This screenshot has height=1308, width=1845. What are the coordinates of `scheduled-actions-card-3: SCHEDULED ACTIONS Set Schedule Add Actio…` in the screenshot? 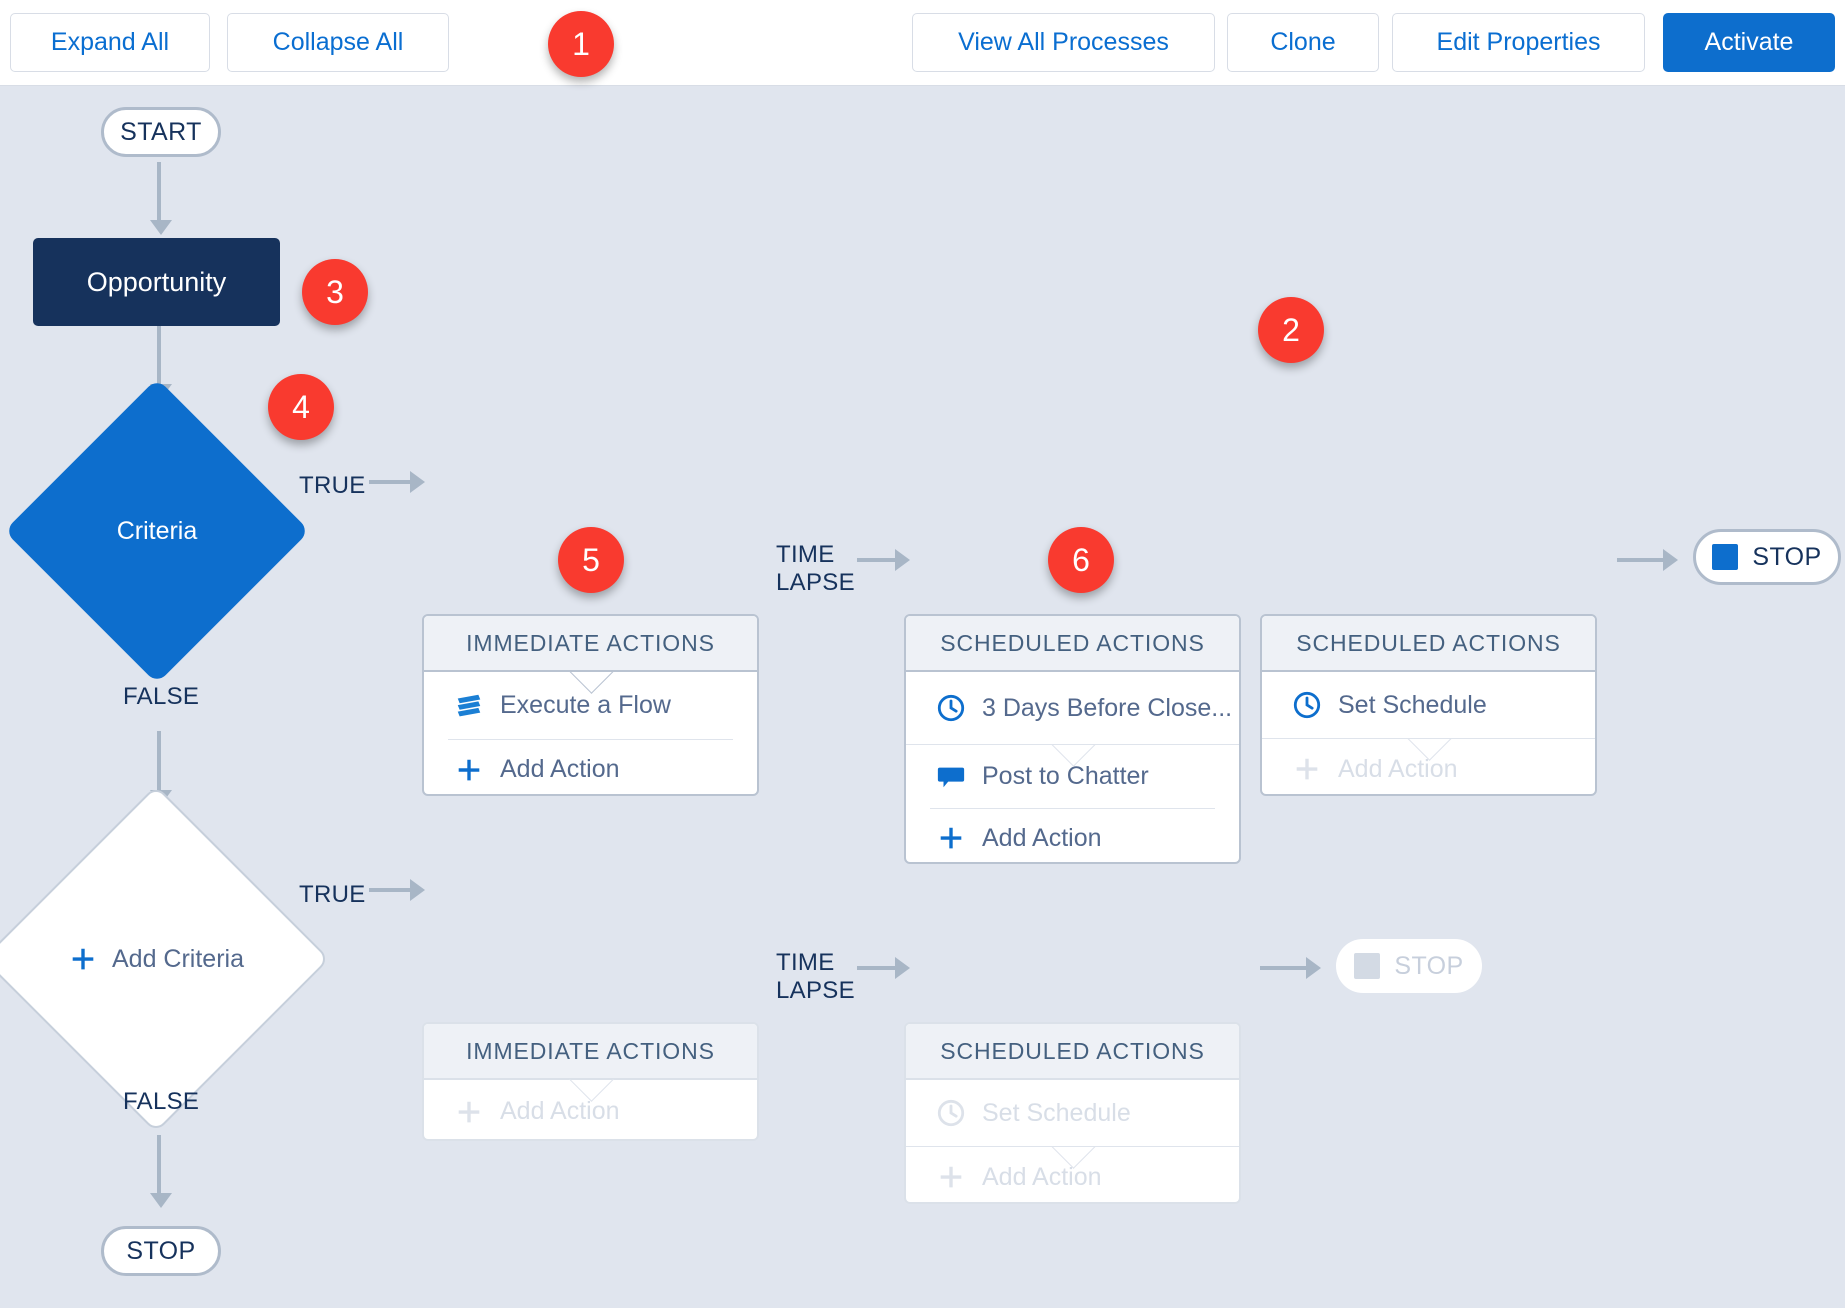 It's located at (1072, 1113).